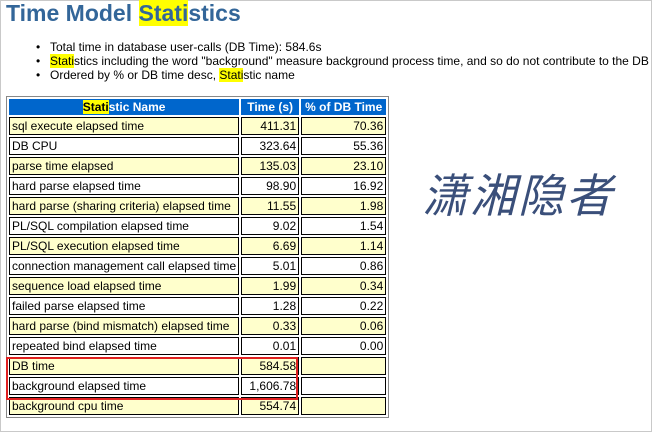  Describe the element at coordinates (270, 246) in the screenshot. I see `cell-time: 6.69` at that location.